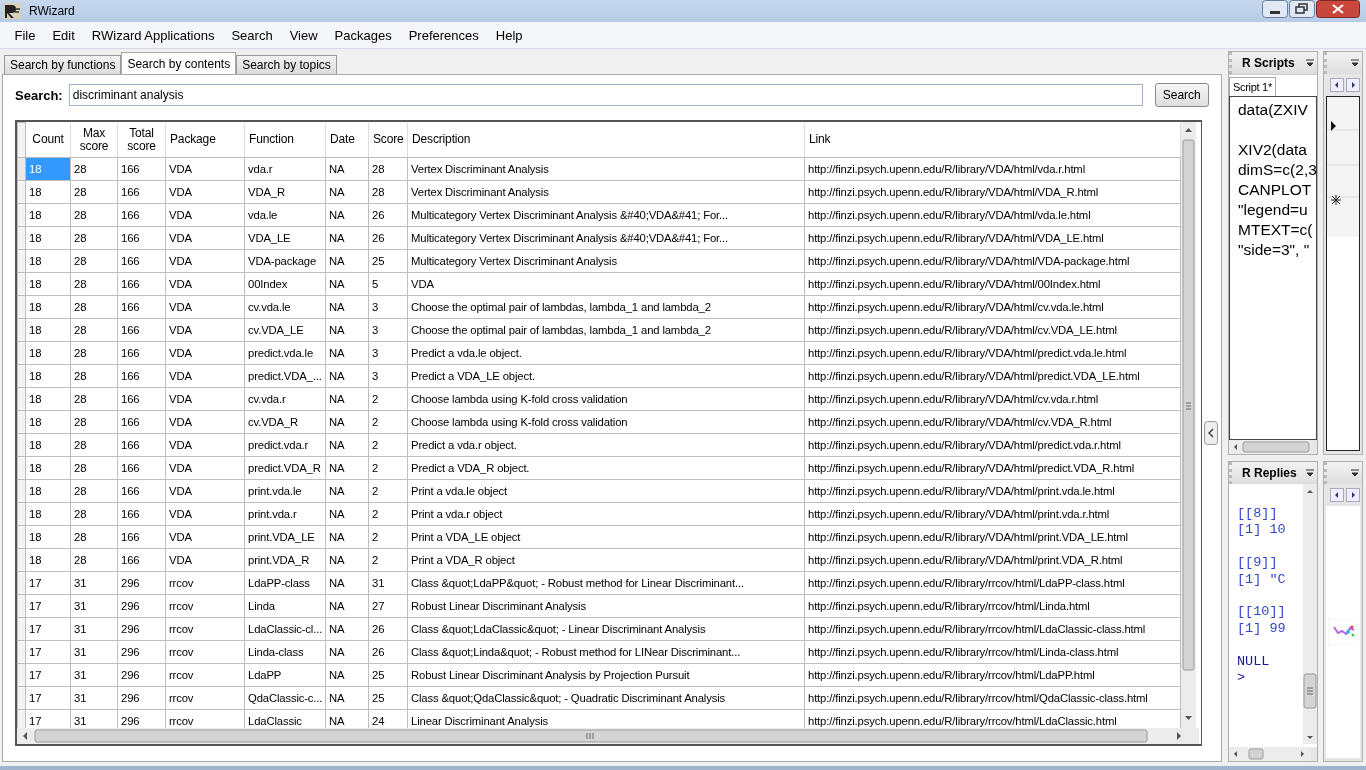 The height and width of the screenshot is (770, 1366). What do you see at coordinates (285, 468) in the screenshot?
I see `table-cell: predict.VDA_R` at bounding box center [285, 468].